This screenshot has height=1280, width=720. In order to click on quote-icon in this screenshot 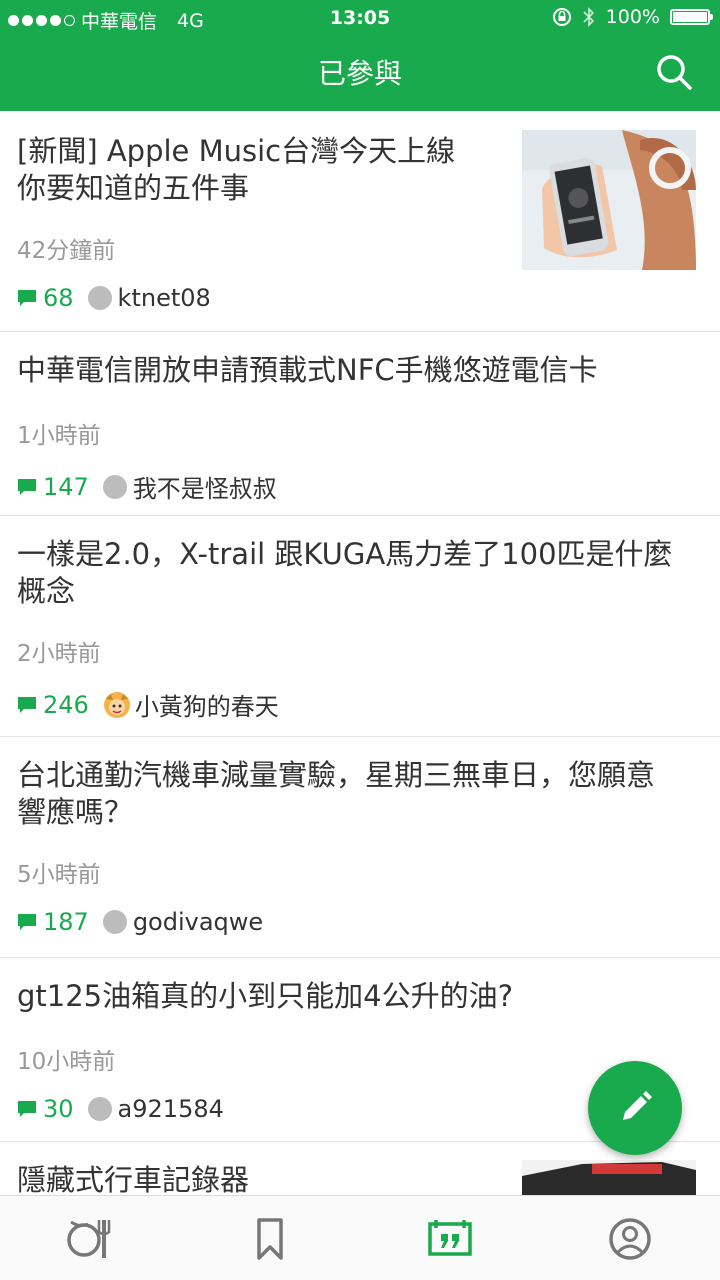, I will do `click(450, 1238)`.